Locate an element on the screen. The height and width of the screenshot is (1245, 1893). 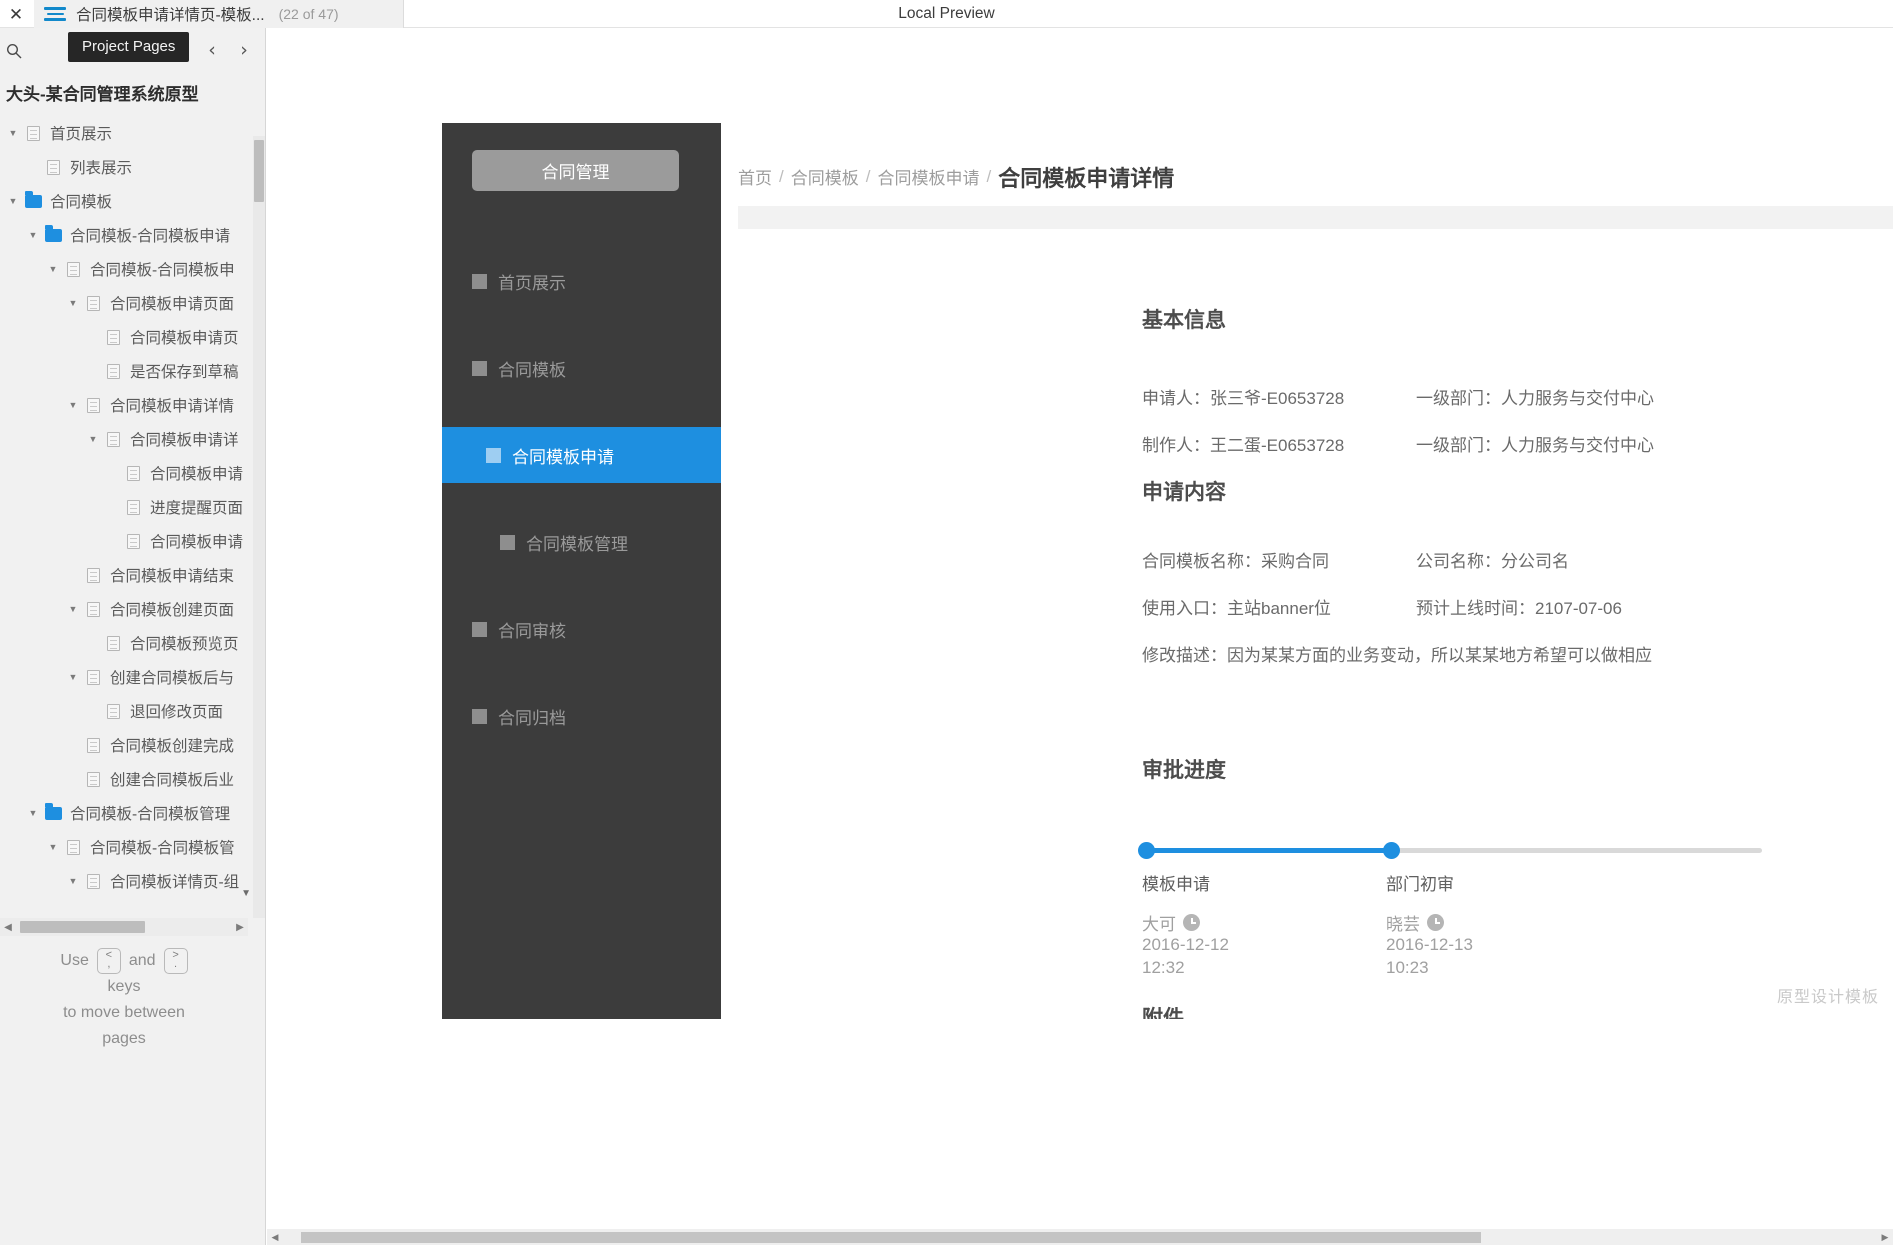
tree-item: ▼ 合同模板创建页面 is located at coordinates (124, 609).